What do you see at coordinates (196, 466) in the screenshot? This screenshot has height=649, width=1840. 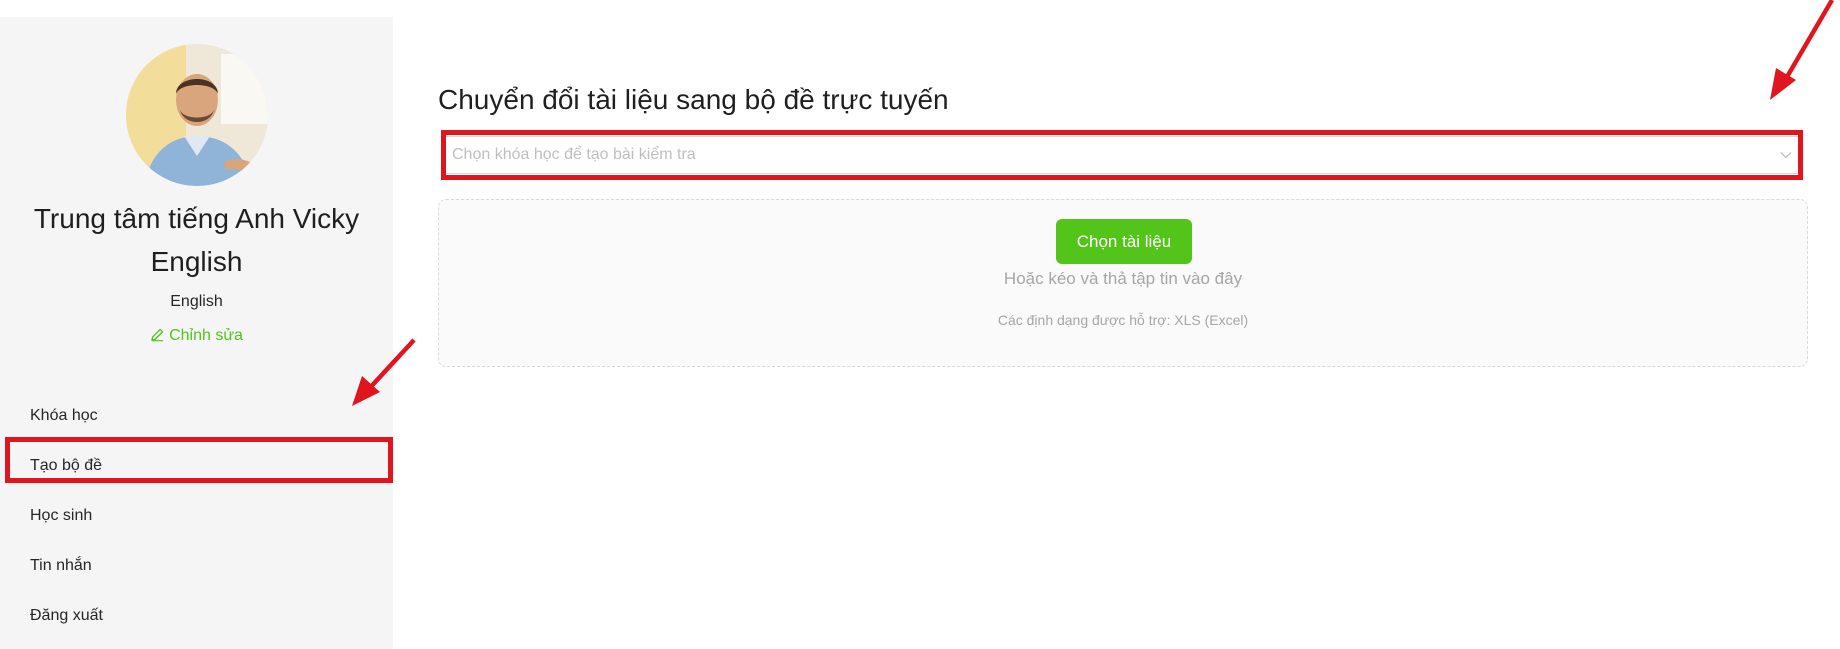 I see `sidebar-item-create-test: Tạo bộ đề` at bounding box center [196, 466].